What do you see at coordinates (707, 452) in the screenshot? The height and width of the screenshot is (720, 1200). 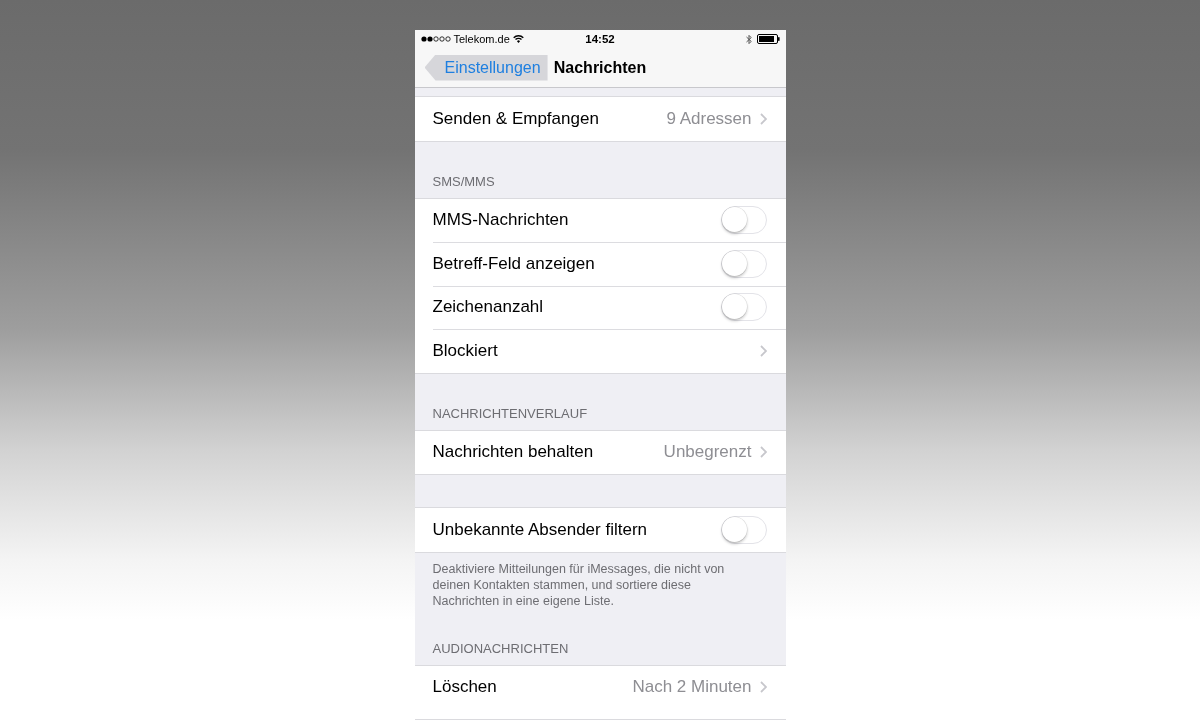 I see `row-value: Unbegrenzt` at bounding box center [707, 452].